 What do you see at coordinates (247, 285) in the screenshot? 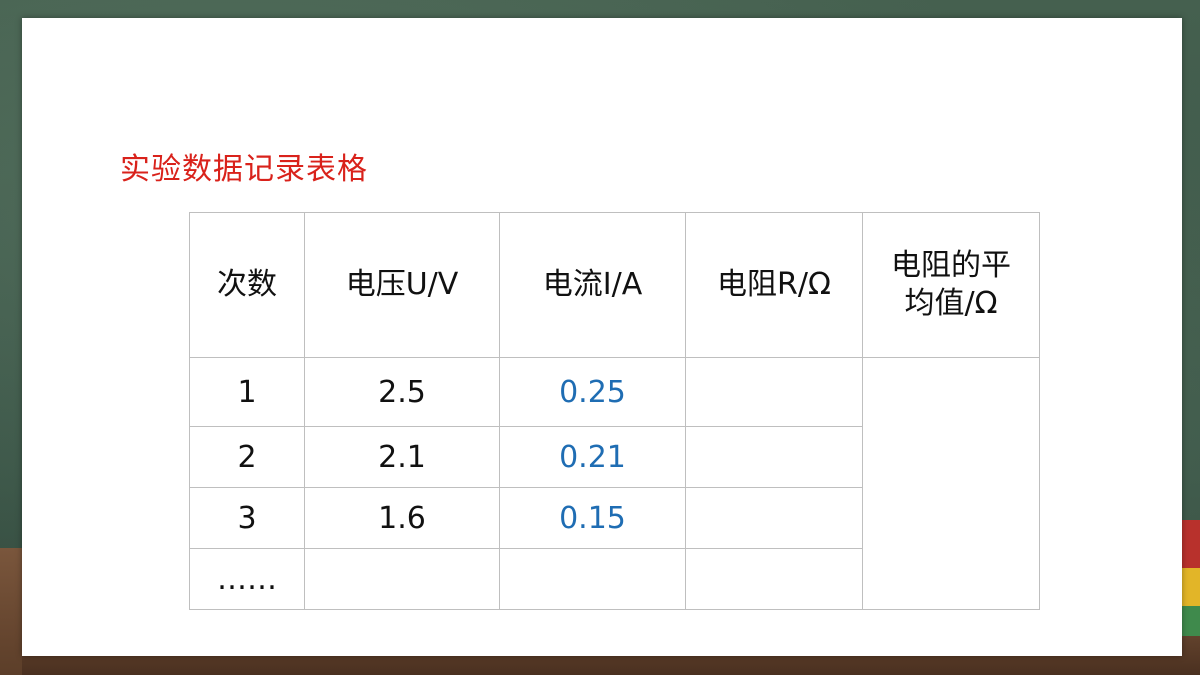
I see `header-trial-count: 次数` at bounding box center [247, 285].